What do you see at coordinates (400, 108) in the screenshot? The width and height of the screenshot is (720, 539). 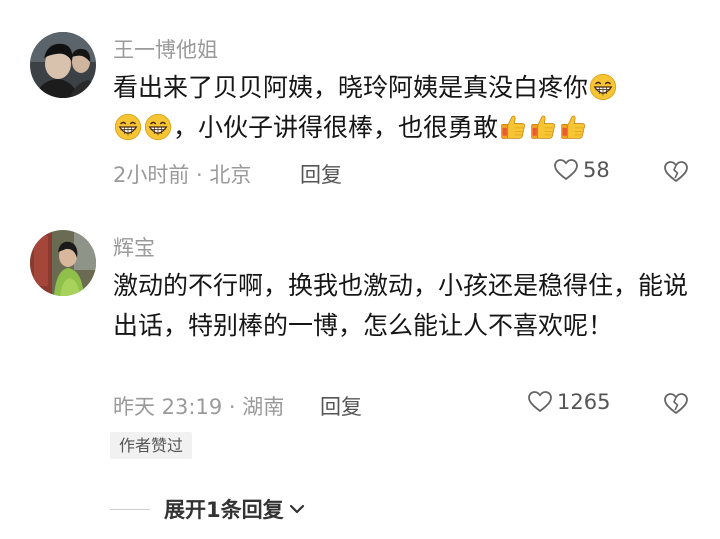 I see `comment-text: 看出来了贝贝阿姨，晓玲阿姨是真没白疼你 ，小伙子讲得很棒，也很勇敢` at bounding box center [400, 108].